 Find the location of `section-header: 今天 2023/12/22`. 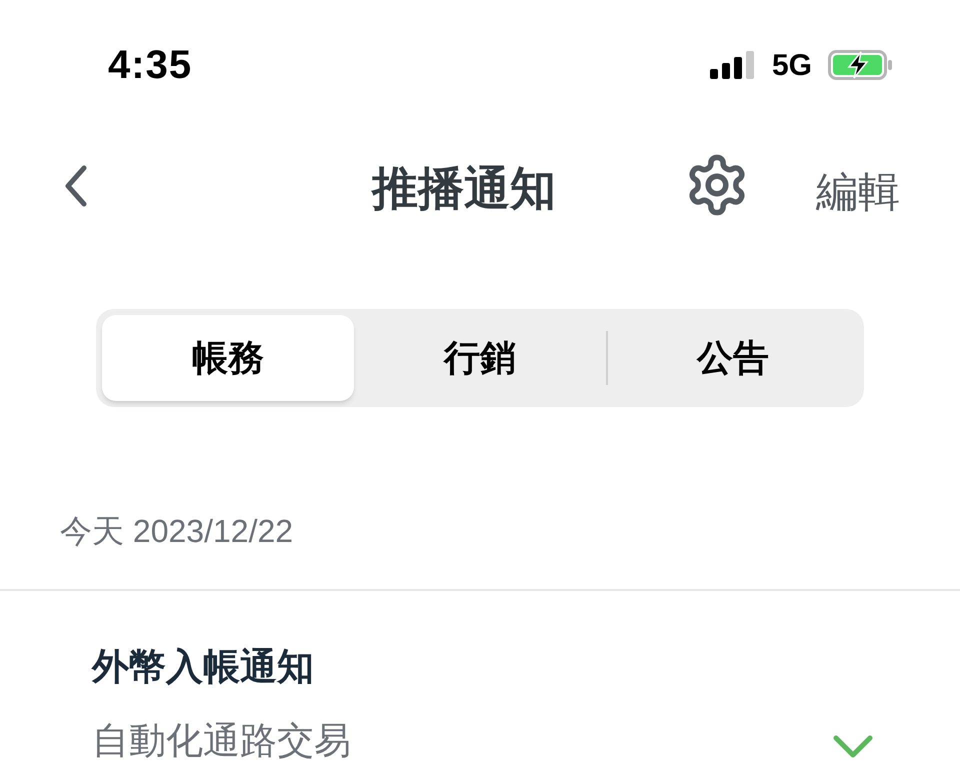

section-header: 今天 2023/12/22 is located at coordinates (177, 531).